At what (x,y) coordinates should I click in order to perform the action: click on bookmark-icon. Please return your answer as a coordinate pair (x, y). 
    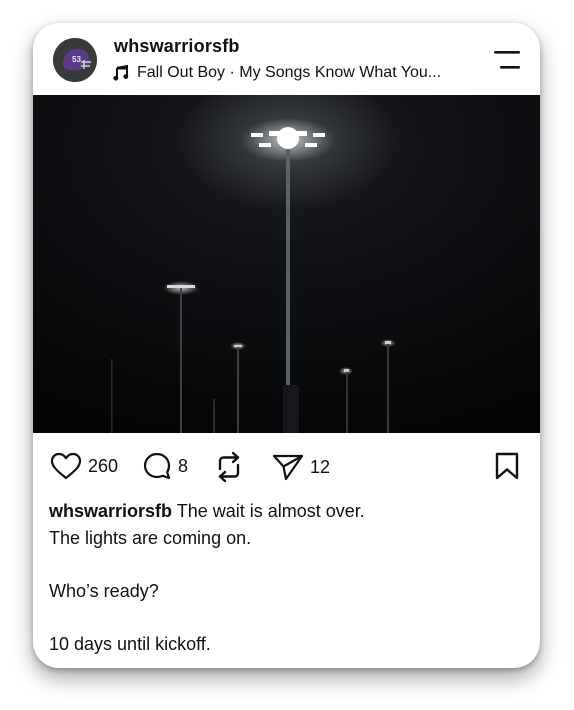
    Looking at the image, I should click on (507, 466).